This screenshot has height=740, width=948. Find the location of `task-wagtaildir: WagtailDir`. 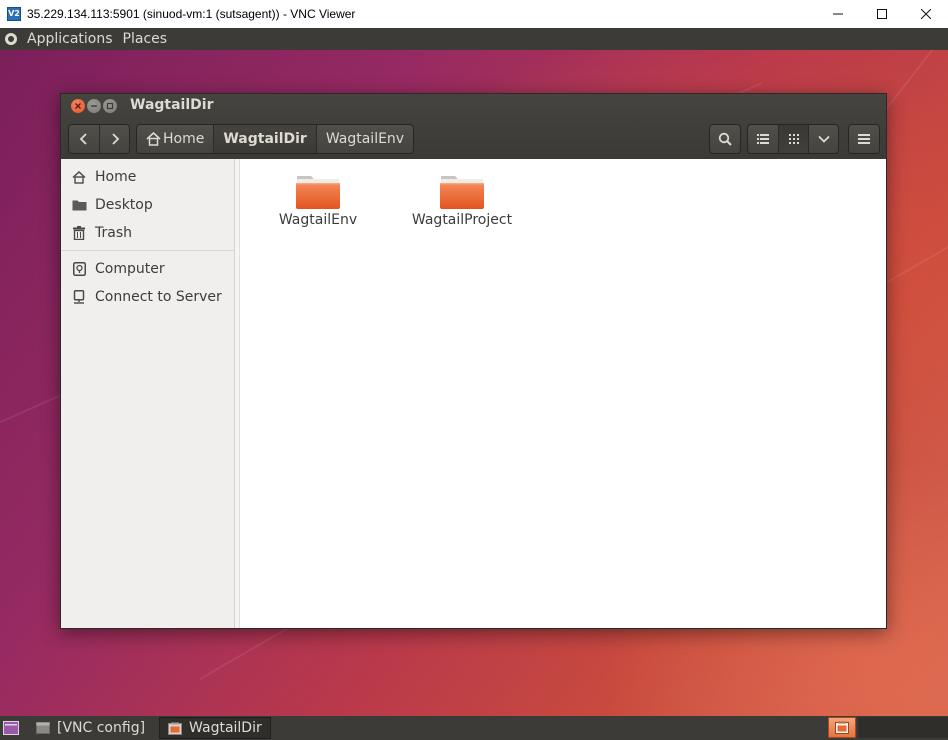

task-wagtaildir: WagtailDir is located at coordinates (215, 728).